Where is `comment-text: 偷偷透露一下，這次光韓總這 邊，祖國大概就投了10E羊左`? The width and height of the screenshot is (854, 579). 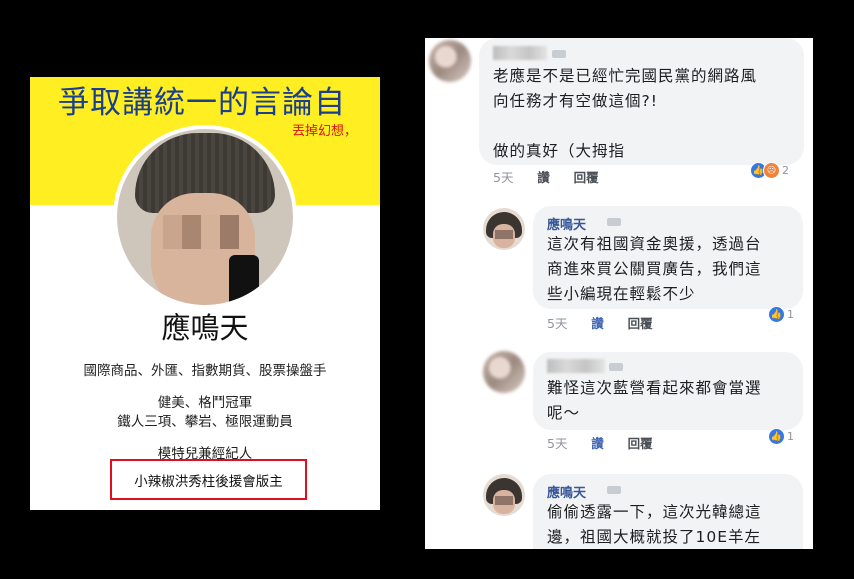 comment-text: 偷偷透露一下，這次光韓總這 邊，祖國大概就投了10E羊左 is located at coordinates (654, 524).